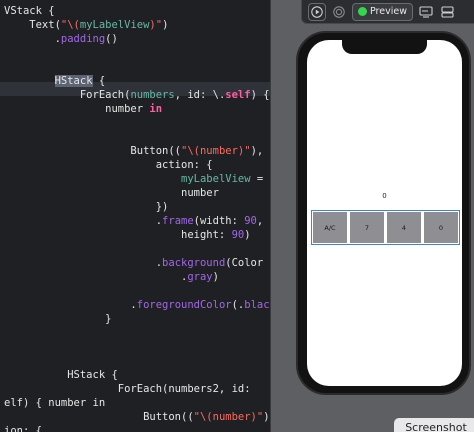 The image size is (474, 432). I want to click on code-token: ion: {, so click(23, 428).